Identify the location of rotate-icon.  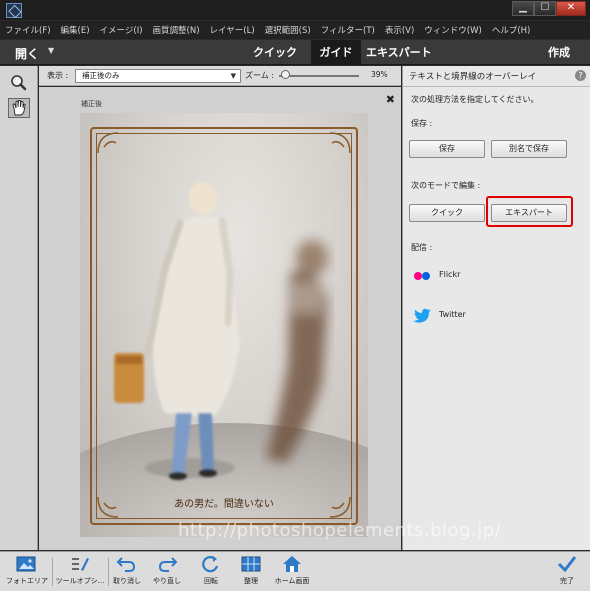
(210, 564).